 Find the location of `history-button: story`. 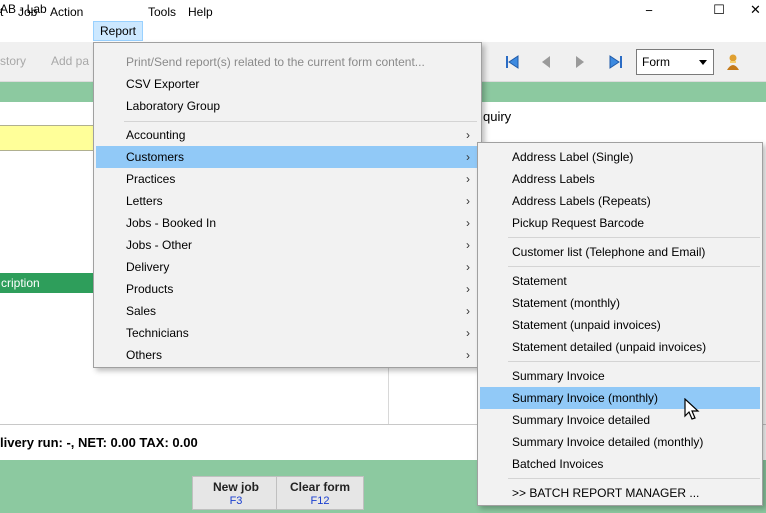

history-button: story is located at coordinates (13, 61).